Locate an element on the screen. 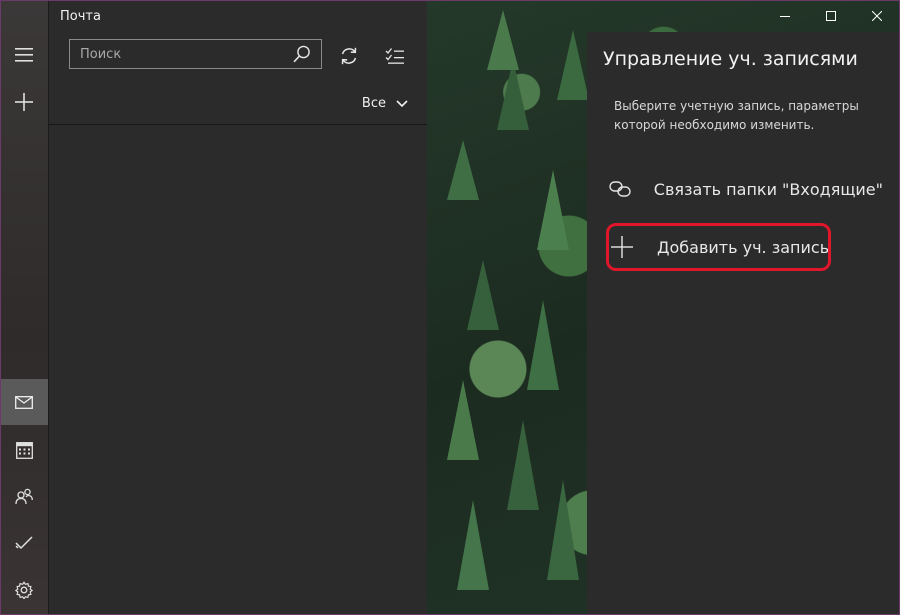  minimize-button is located at coordinates (785, 16).